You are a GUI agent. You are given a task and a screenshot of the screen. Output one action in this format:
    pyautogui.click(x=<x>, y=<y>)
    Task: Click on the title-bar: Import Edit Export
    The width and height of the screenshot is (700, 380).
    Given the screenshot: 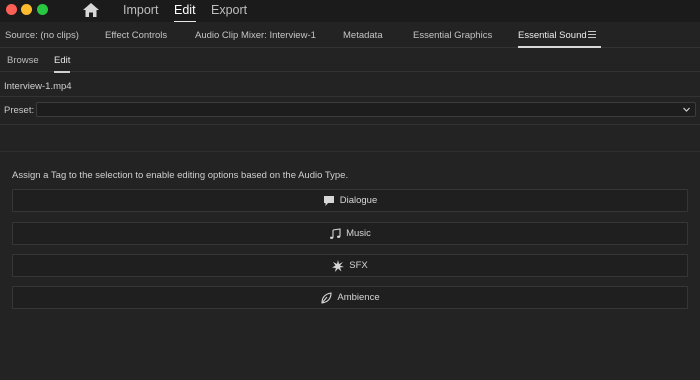 What is the action you would take?
    pyautogui.click(x=350, y=11)
    